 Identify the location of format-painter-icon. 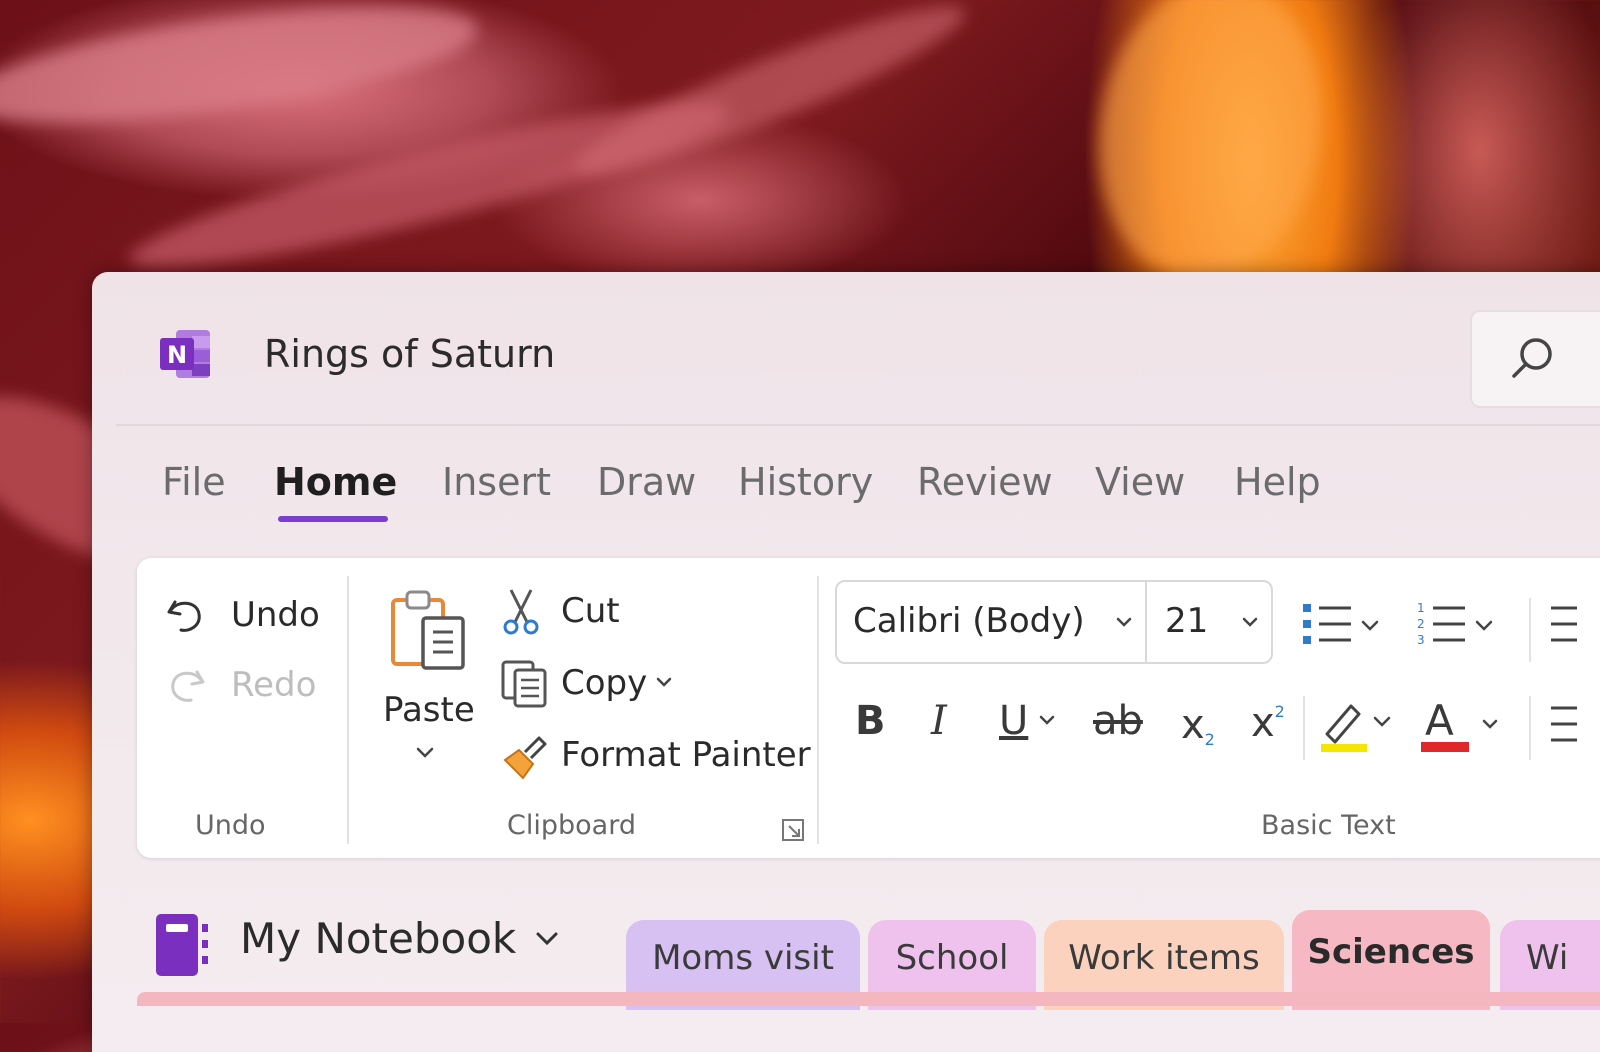
(525, 755).